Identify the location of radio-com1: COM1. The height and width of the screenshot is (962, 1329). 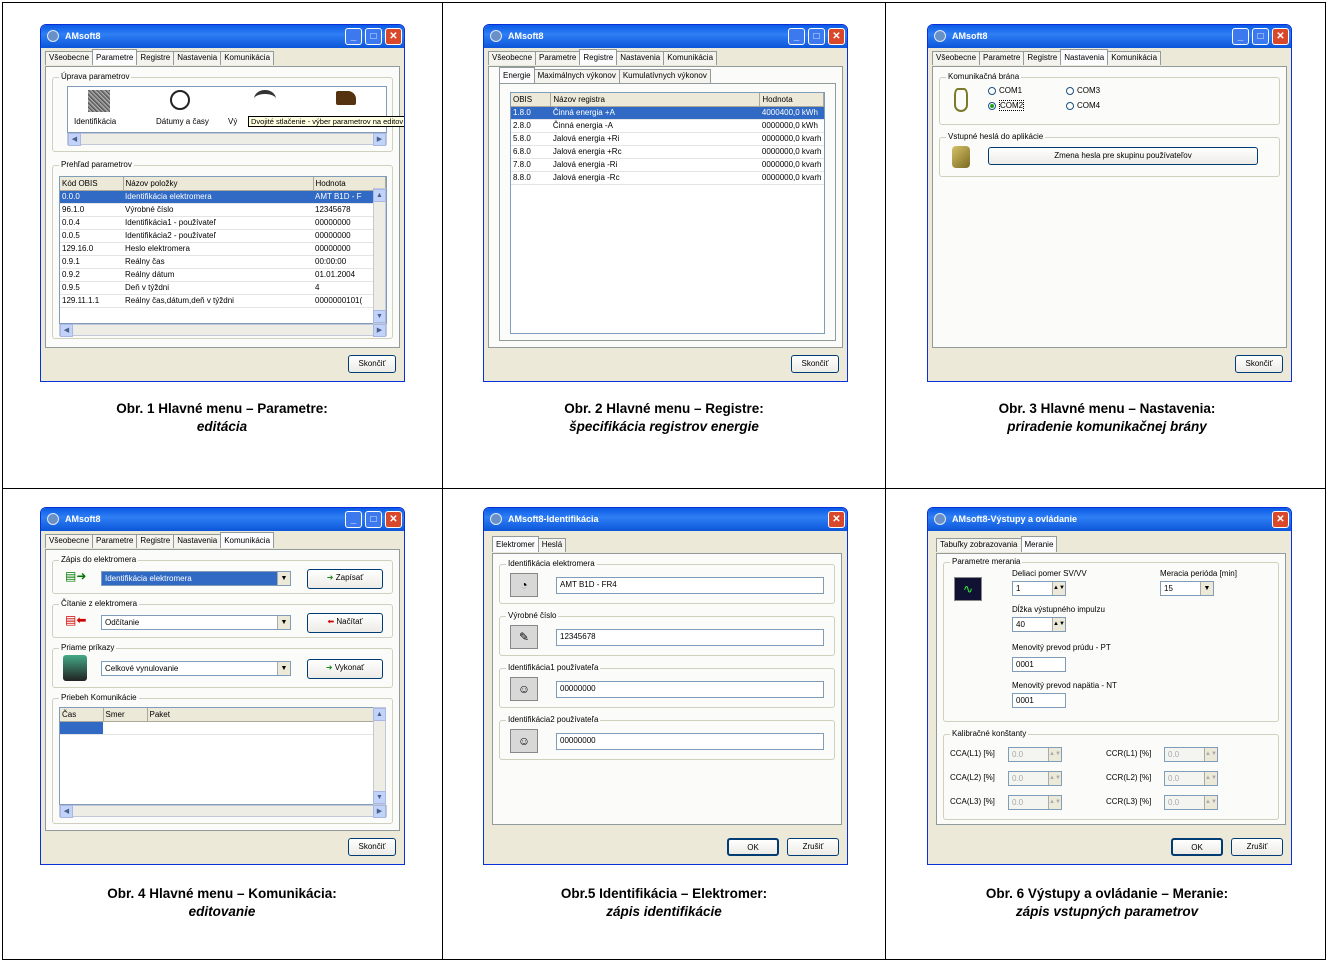
(1005, 90).